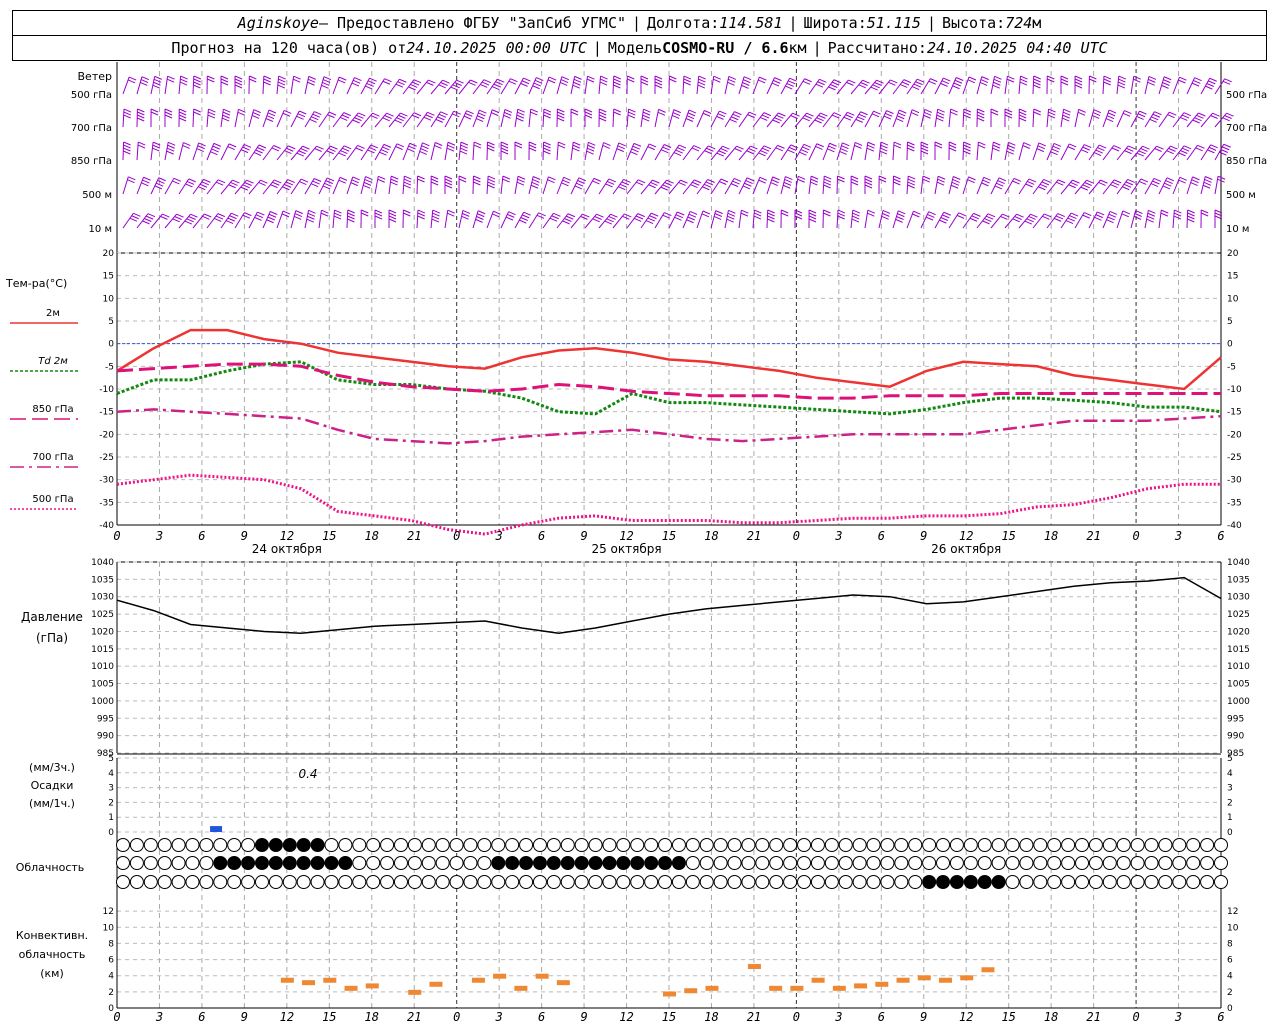 The image size is (1280, 1024). Describe the element at coordinates (988, 970) in the screenshot. I see `conv-bar` at that location.